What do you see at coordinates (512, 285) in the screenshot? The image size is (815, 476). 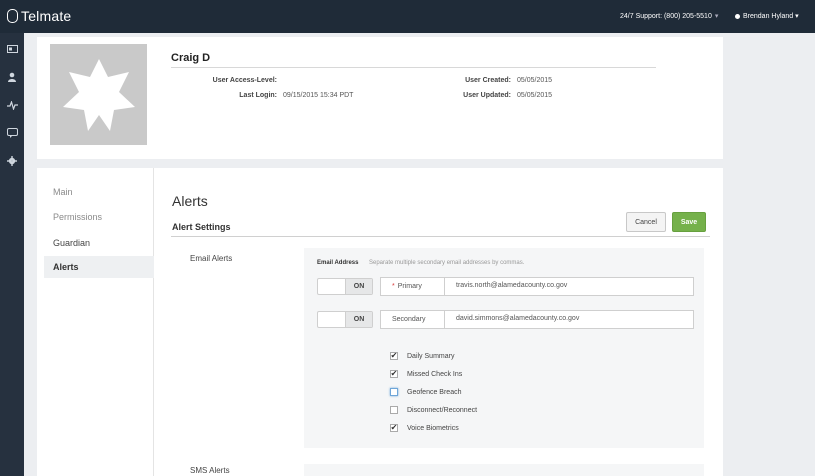 I see `primary-email-value: travis.north@alamedacounty.co.gov` at bounding box center [512, 285].